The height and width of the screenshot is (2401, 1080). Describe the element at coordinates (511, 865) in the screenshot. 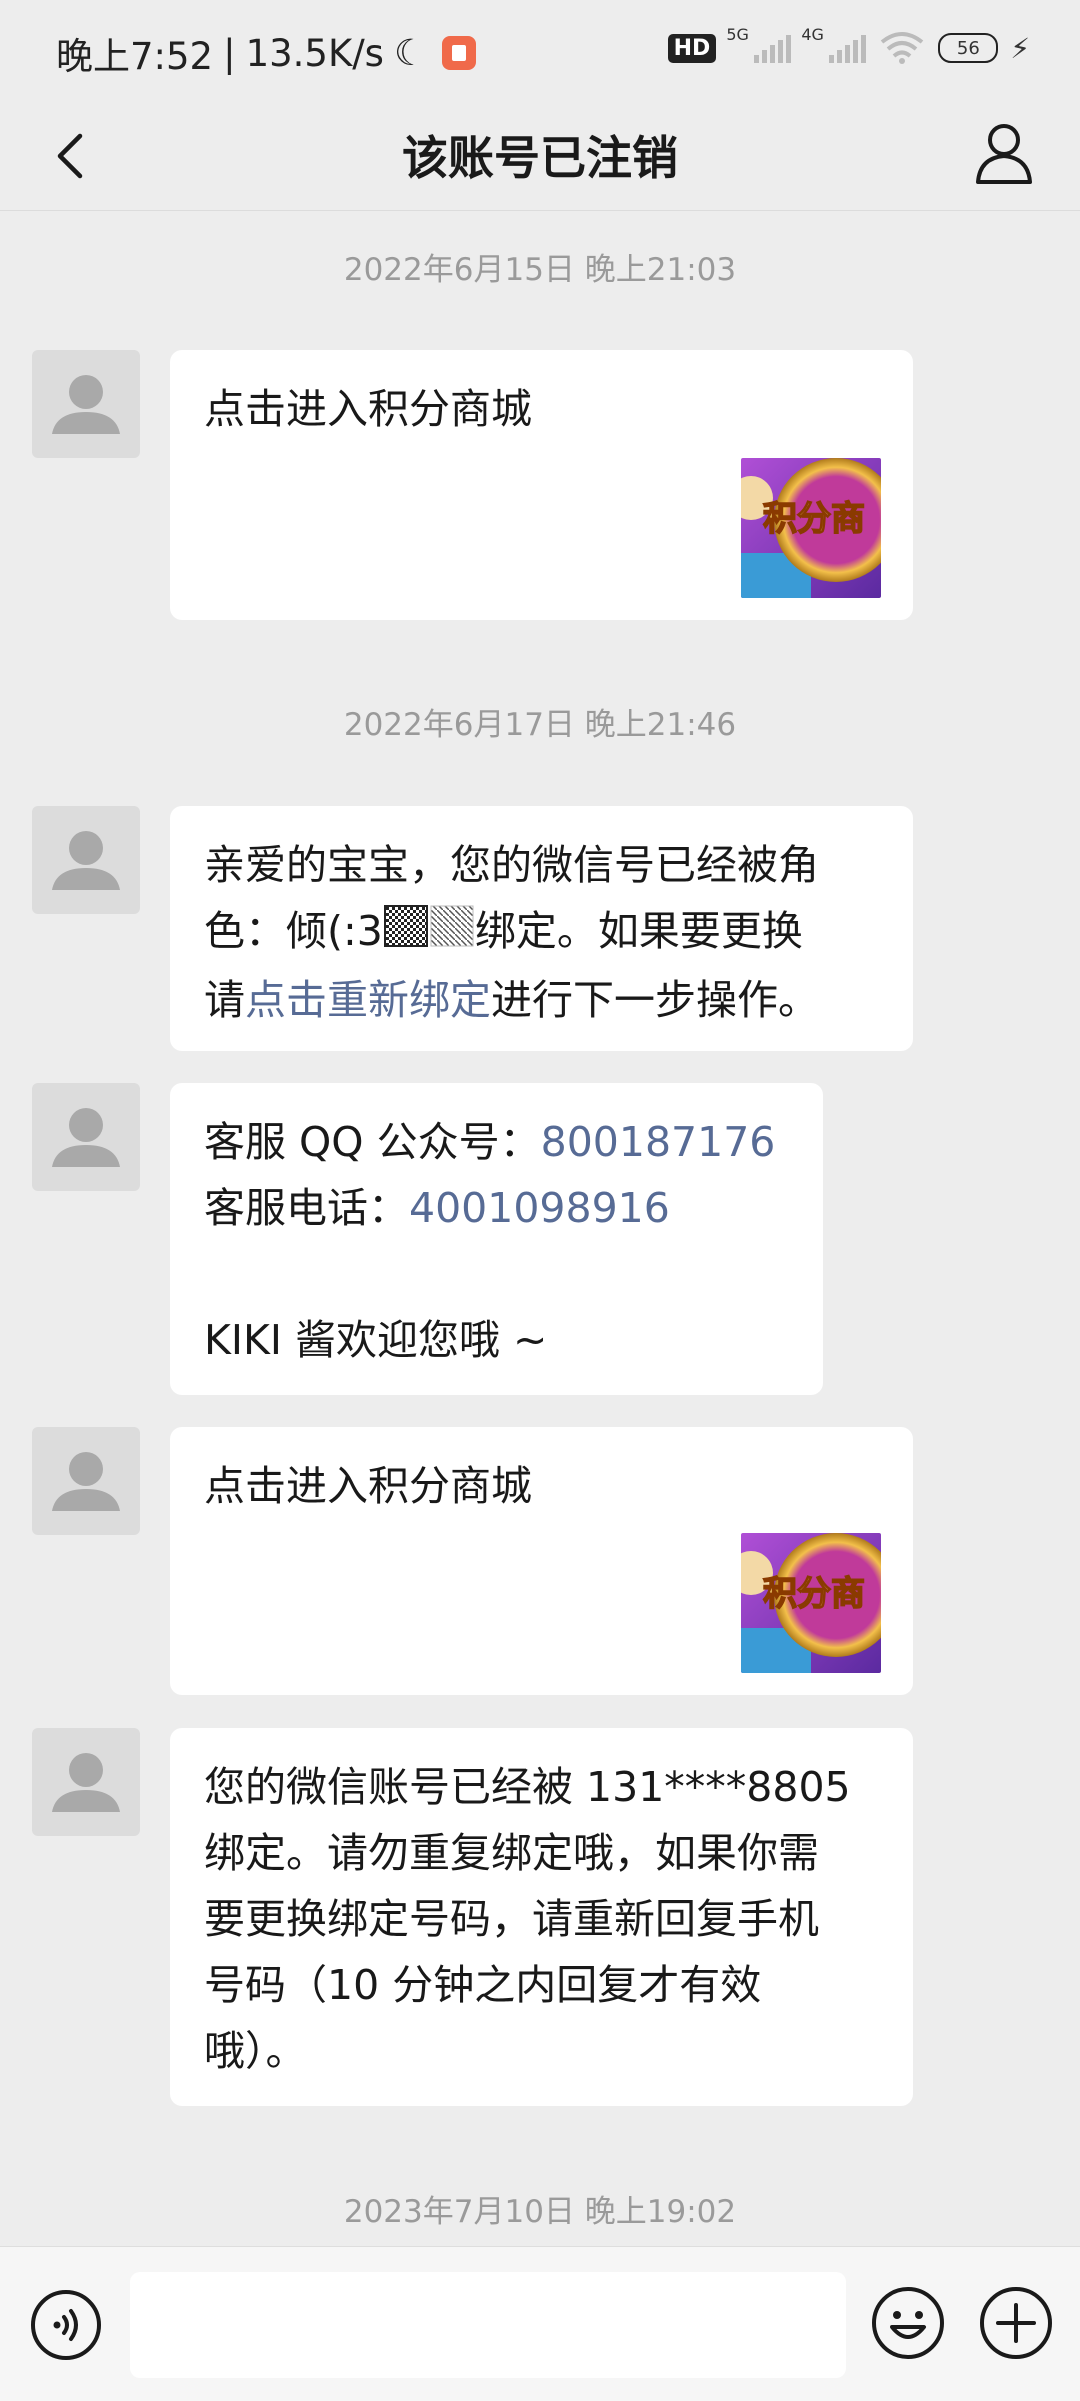

I see `message-line: 亲爱的宝宝，您的微信号已经被角` at that location.